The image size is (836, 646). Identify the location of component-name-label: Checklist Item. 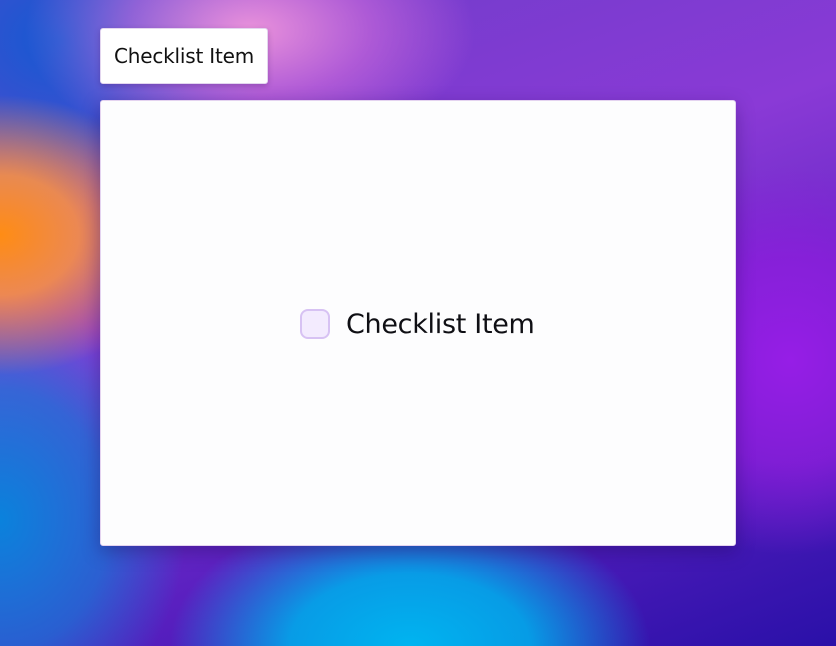
(184, 56).